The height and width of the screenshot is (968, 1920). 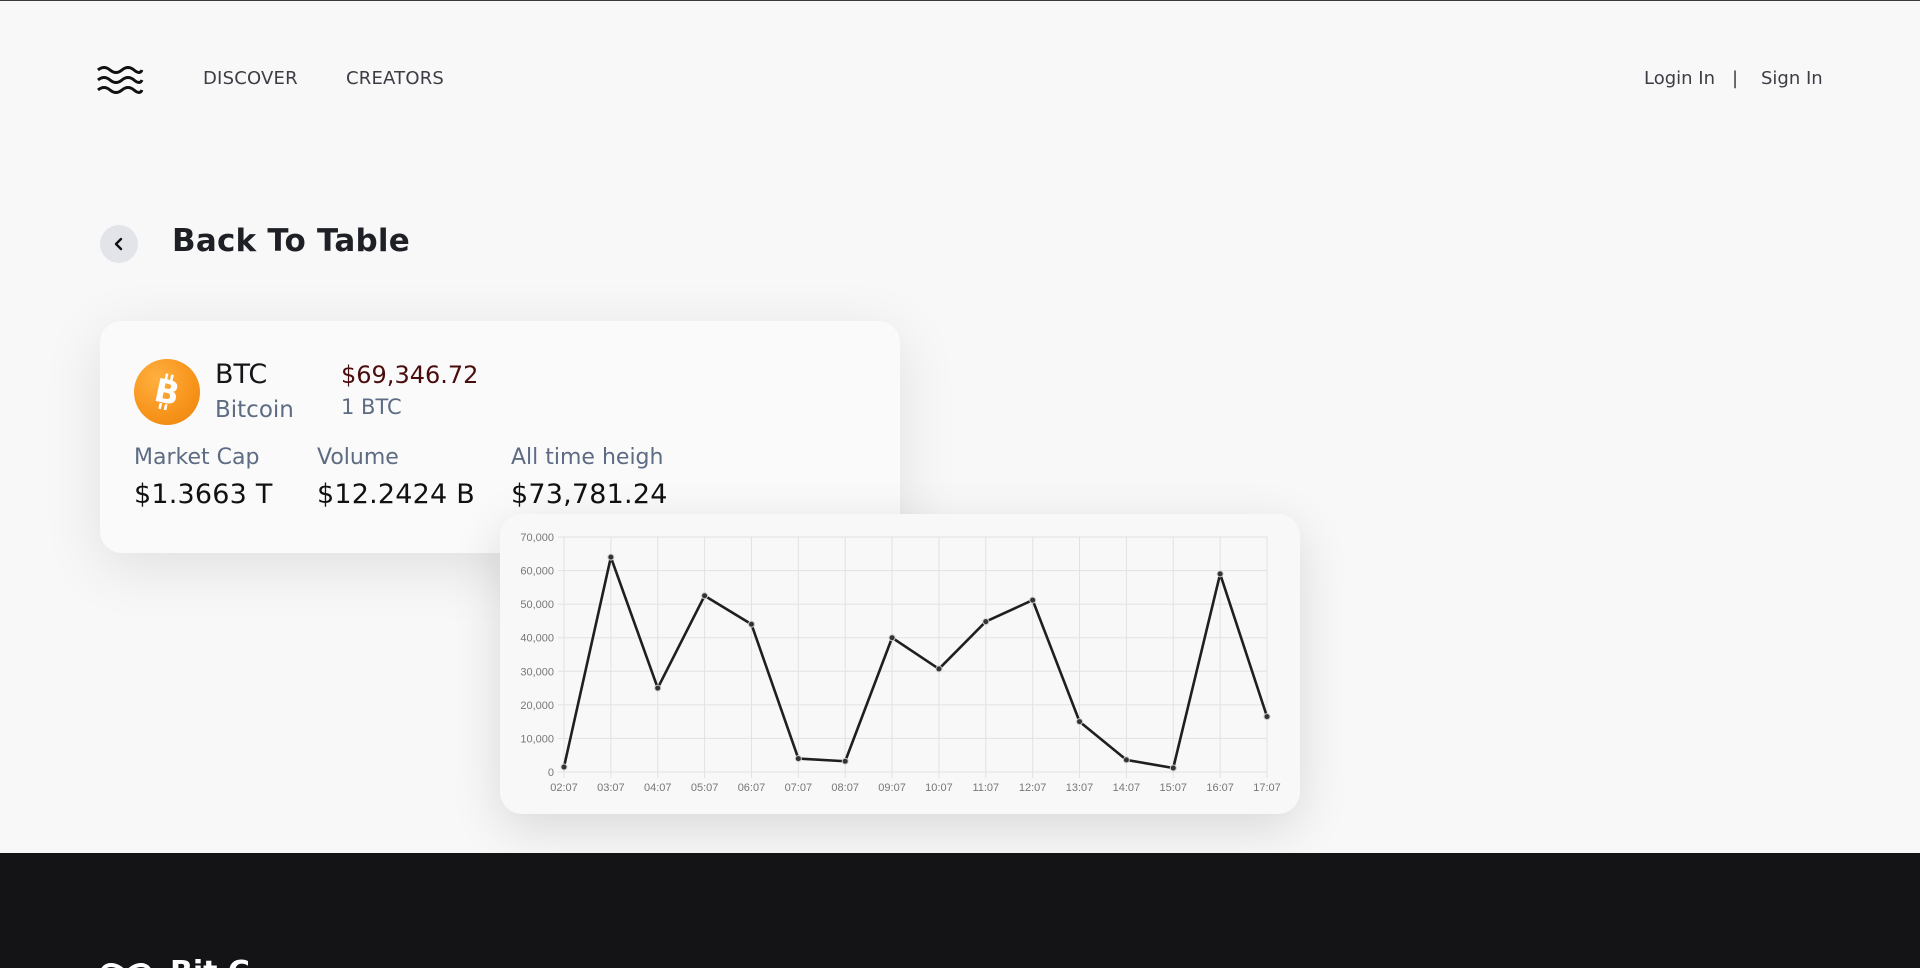 What do you see at coordinates (1267, 788) in the screenshot?
I see `x-tick-label: 17:07` at bounding box center [1267, 788].